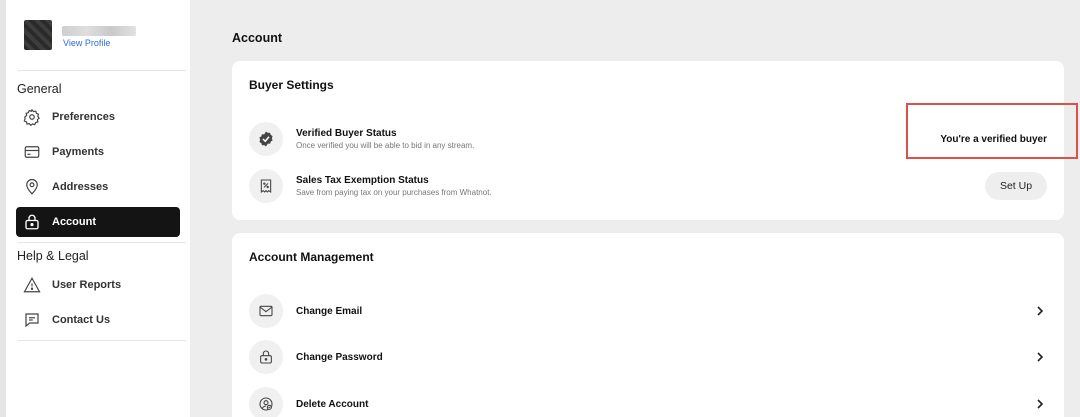 The height and width of the screenshot is (417, 1080). Describe the element at coordinates (38, 35) in the screenshot. I see `avatar` at that location.